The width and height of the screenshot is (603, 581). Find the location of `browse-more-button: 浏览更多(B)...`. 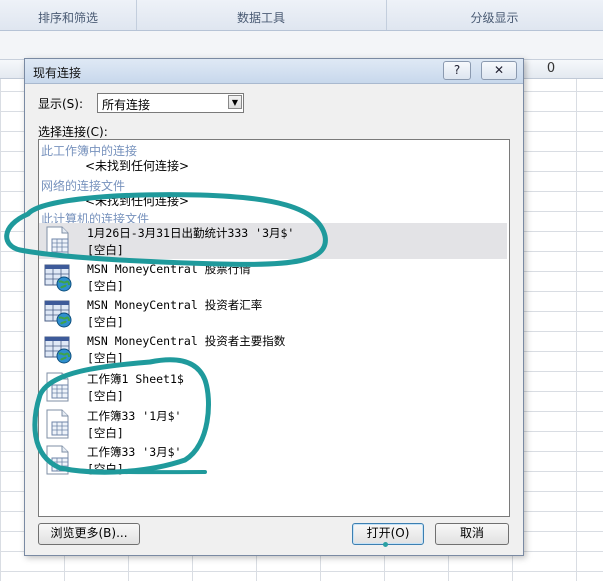

browse-more-button: 浏览更多(B)... is located at coordinates (89, 534).